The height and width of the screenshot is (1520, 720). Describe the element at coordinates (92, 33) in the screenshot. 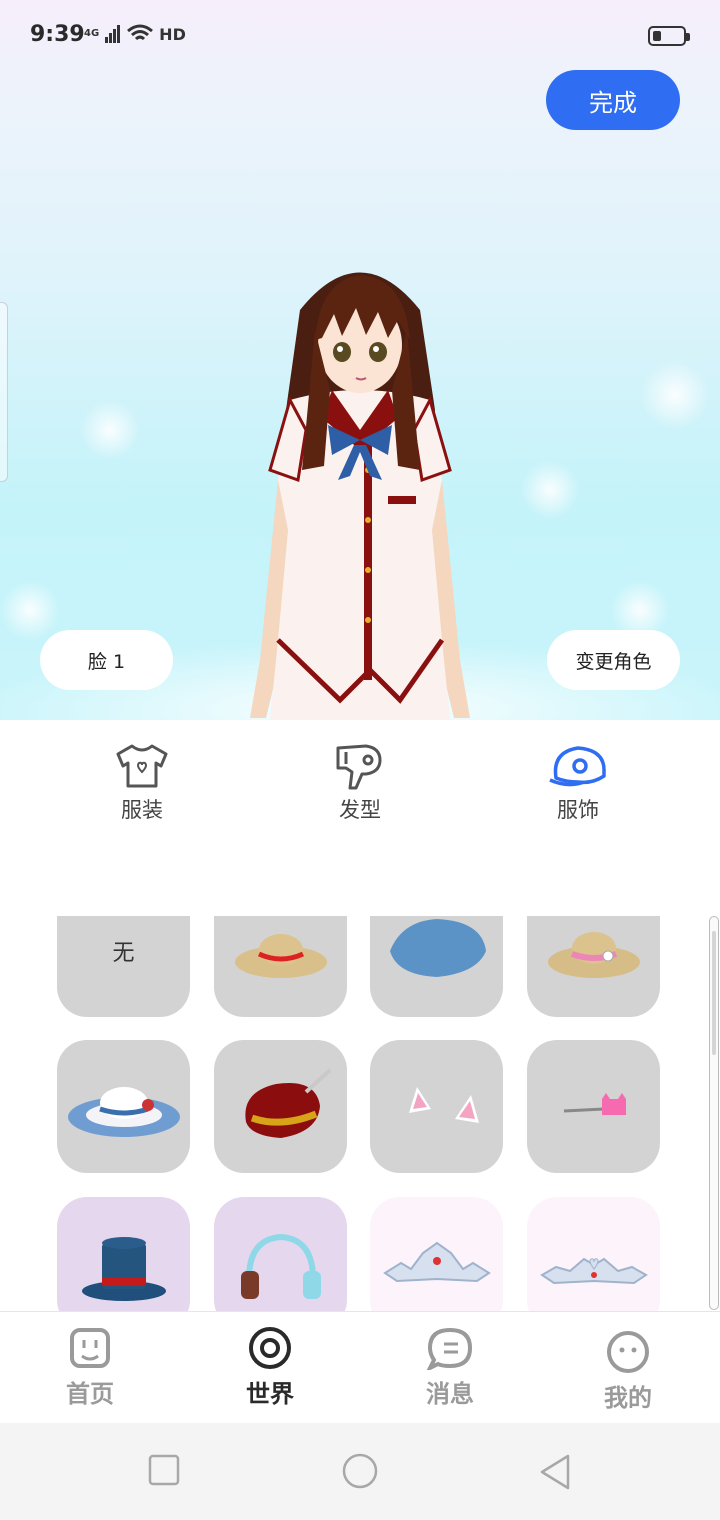

I see `network-type: 4G` at that location.